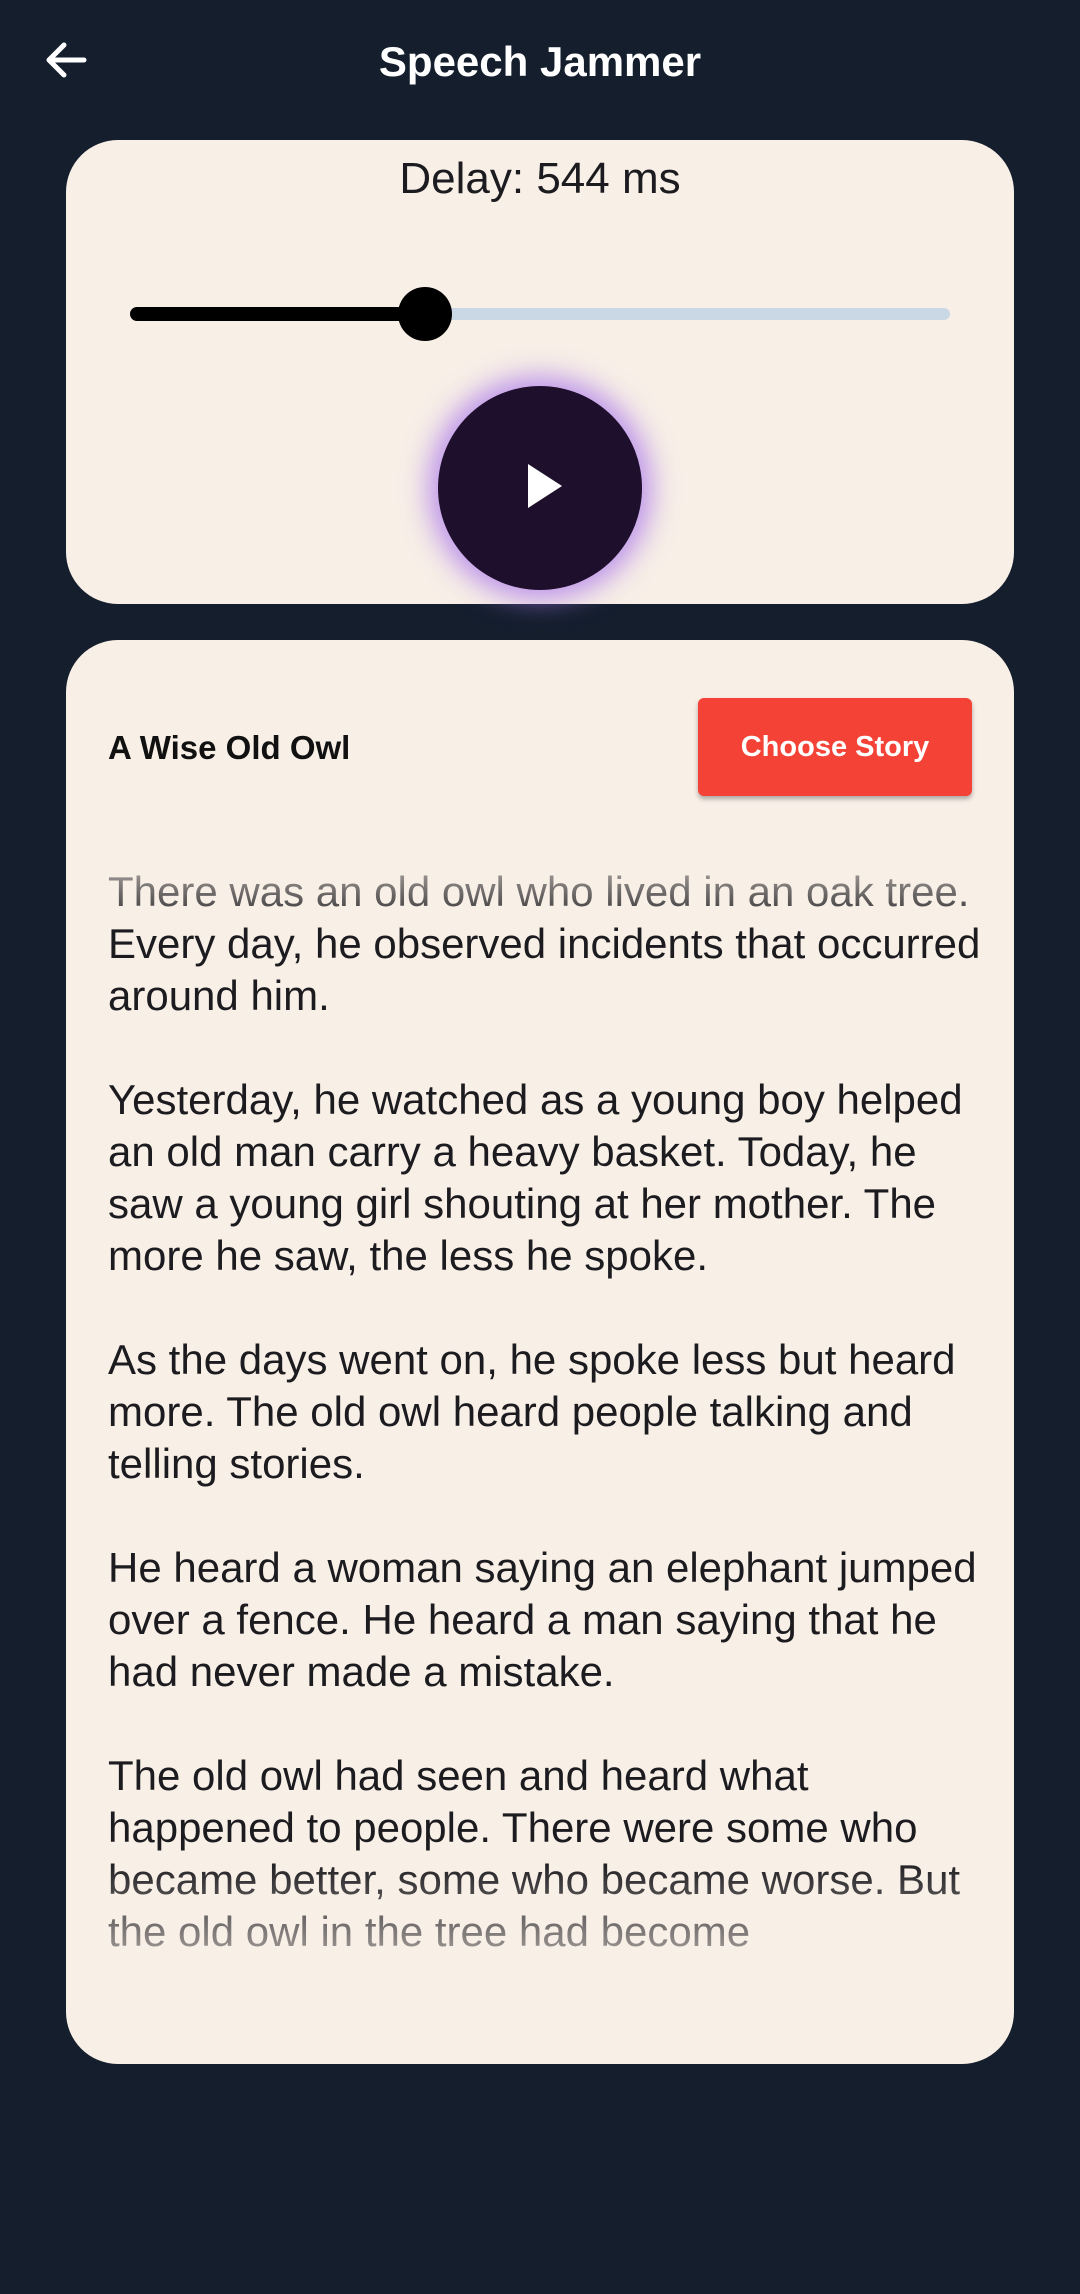 This screenshot has width=1080, height=2294. I want to click on page-title: Speech Jammer, so click(540, 61).